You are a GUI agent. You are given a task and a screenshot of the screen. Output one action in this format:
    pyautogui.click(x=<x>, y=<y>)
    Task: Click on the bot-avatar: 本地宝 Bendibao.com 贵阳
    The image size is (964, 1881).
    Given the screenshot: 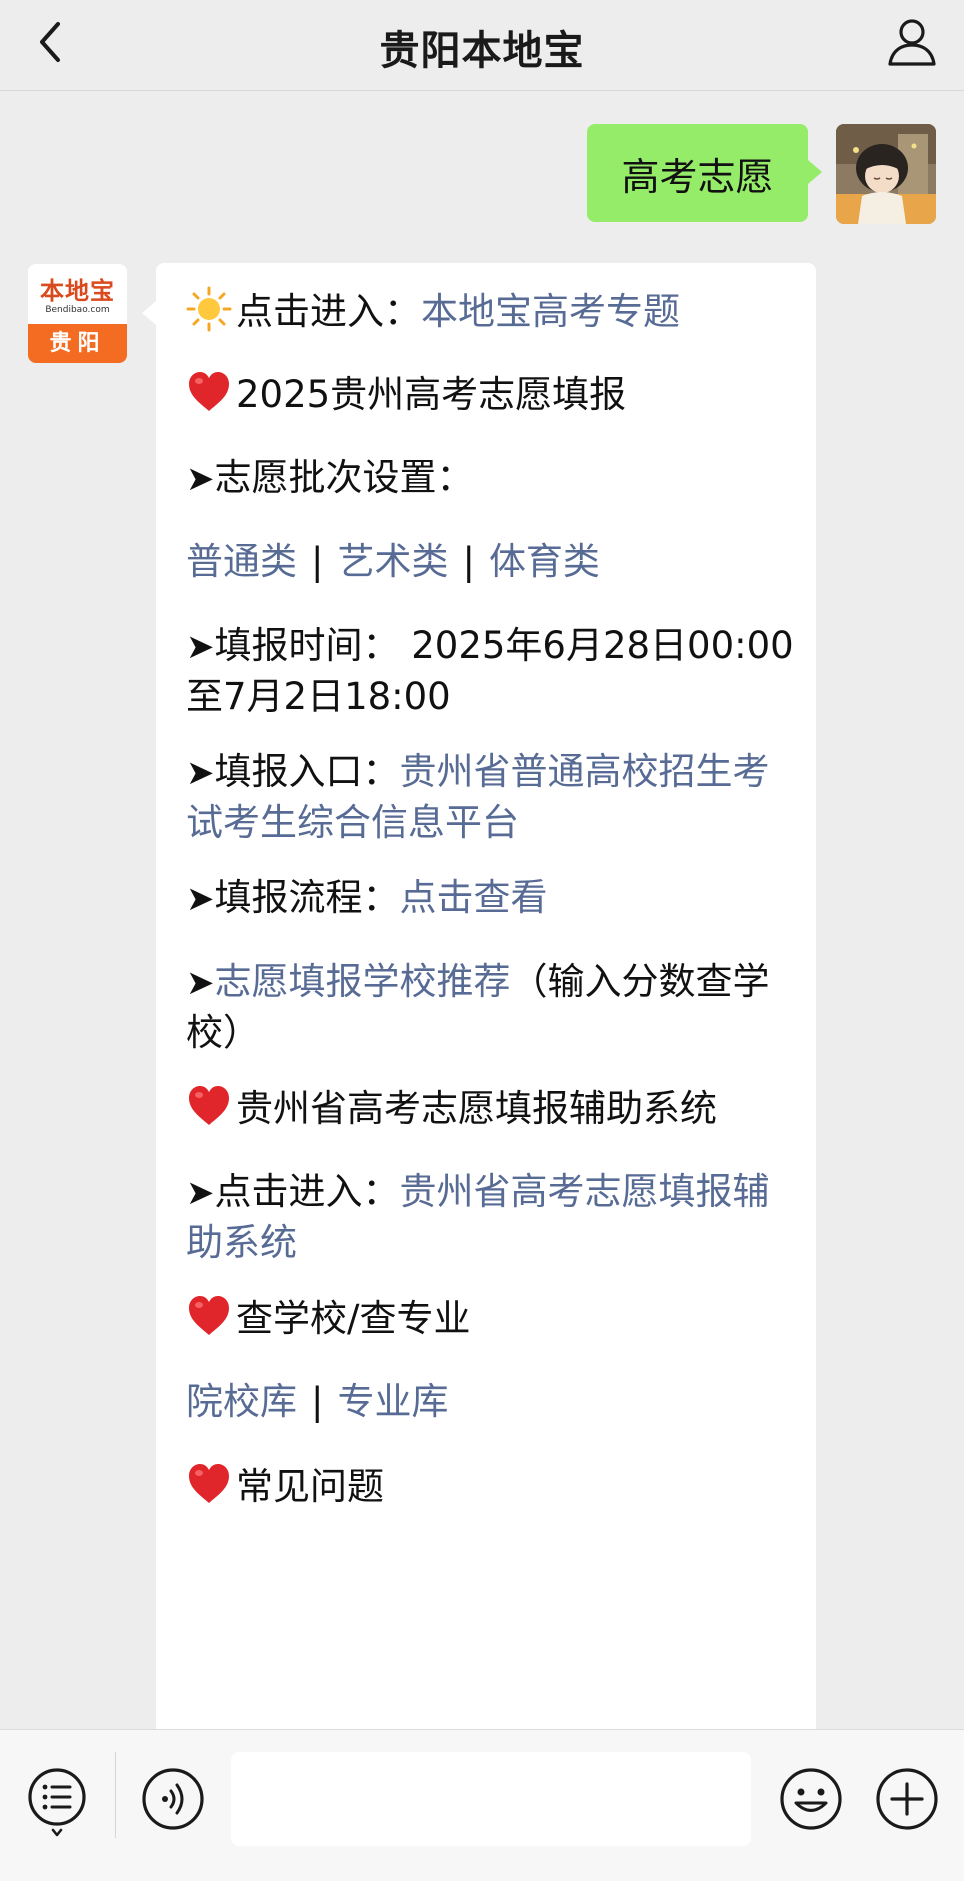 What is the action you would take?
    pyautogui.click(x=77, y=313)
    